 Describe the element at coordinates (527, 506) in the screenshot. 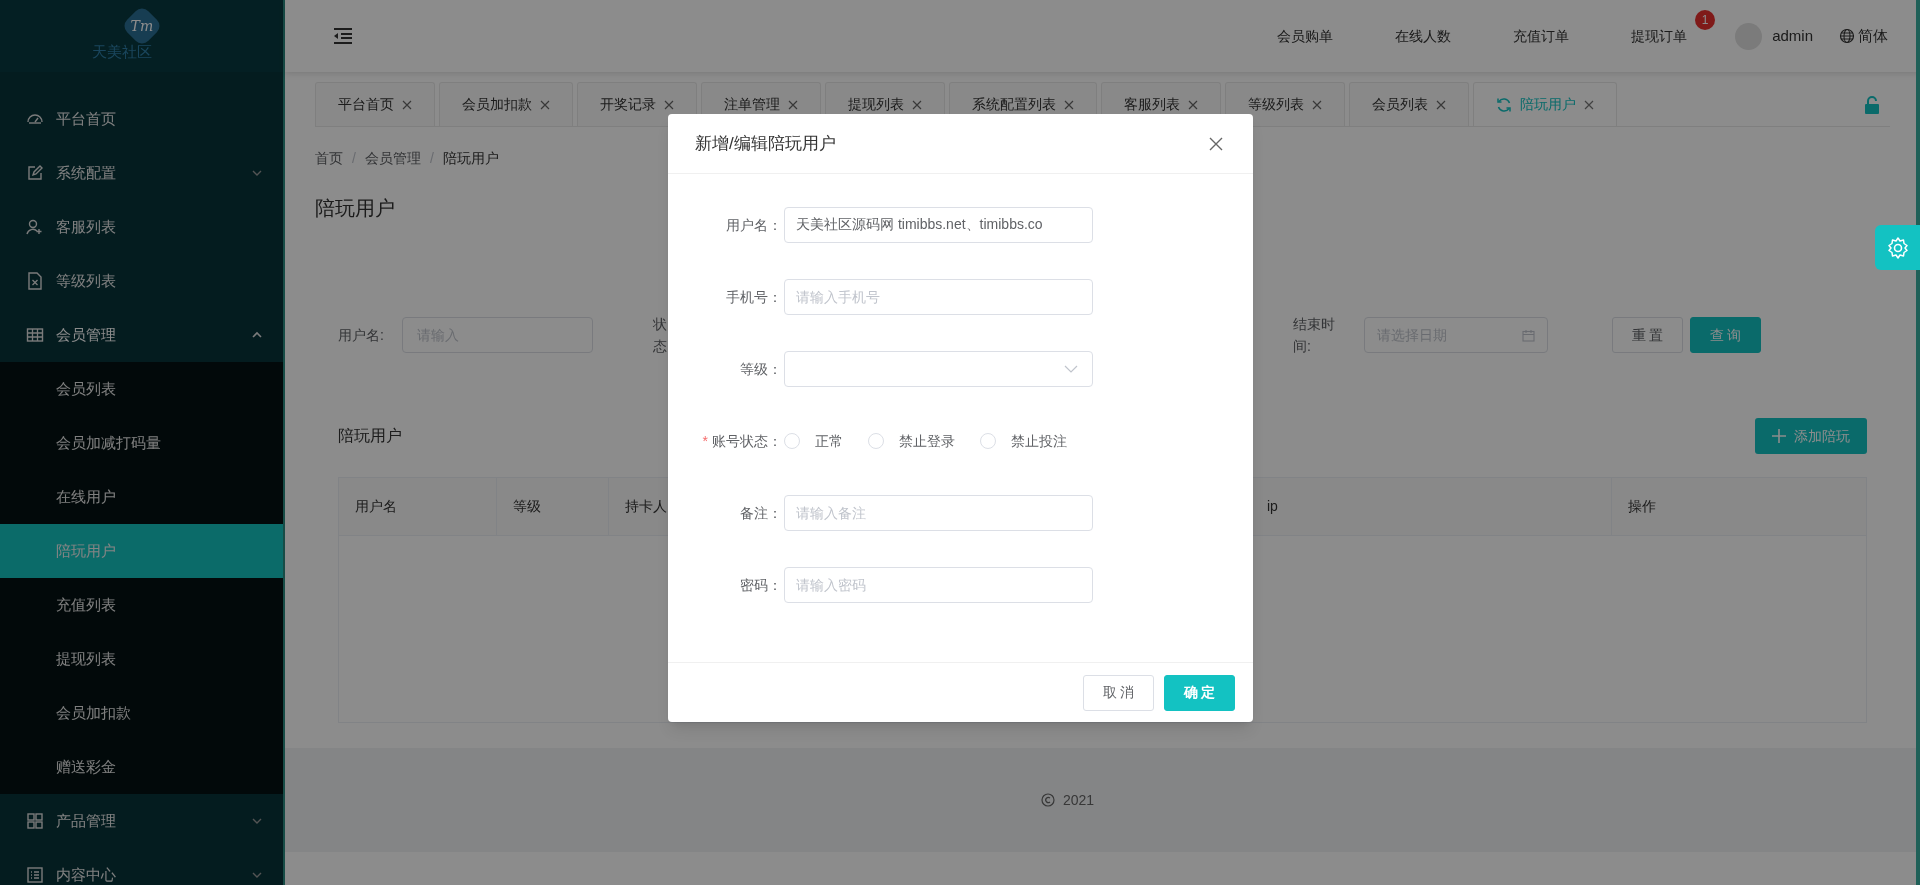

I see `column-header: 等级` at that location.